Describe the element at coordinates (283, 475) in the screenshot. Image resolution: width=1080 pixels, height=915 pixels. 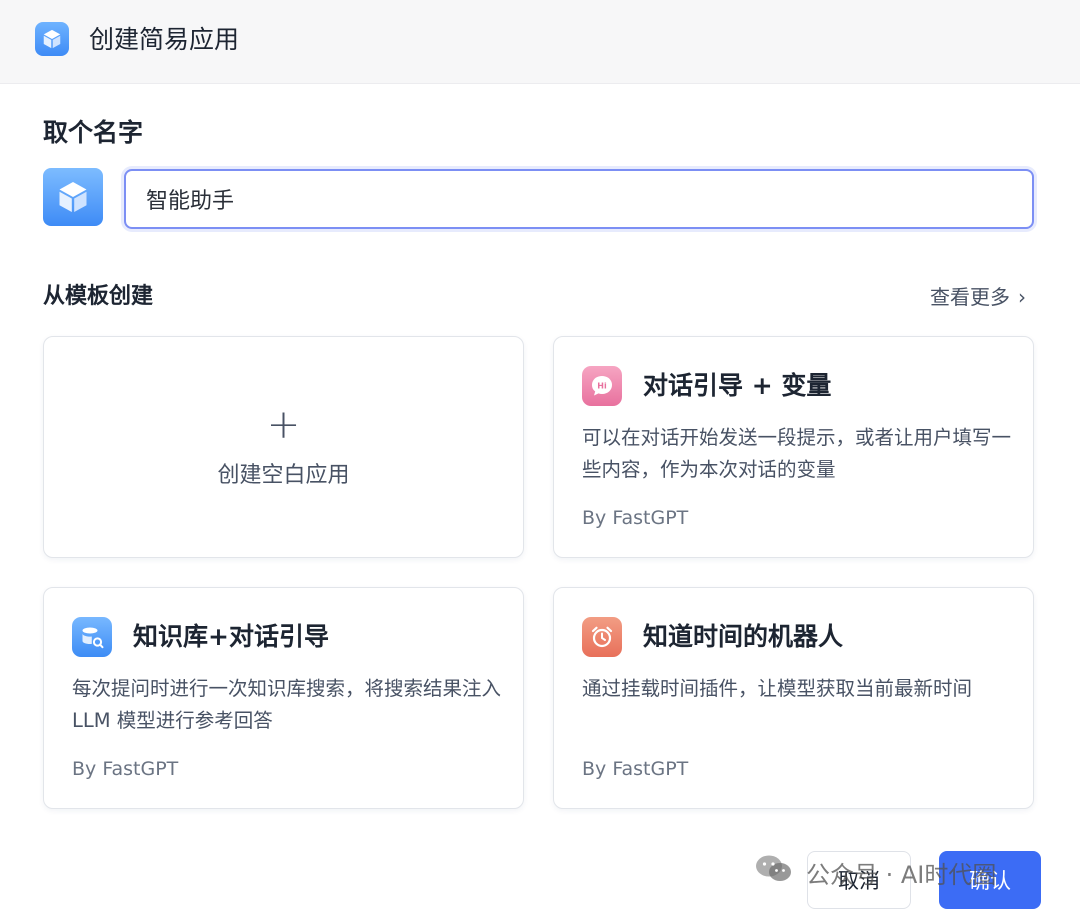
I see `blank-app-label: 创建空白应用` at that location.